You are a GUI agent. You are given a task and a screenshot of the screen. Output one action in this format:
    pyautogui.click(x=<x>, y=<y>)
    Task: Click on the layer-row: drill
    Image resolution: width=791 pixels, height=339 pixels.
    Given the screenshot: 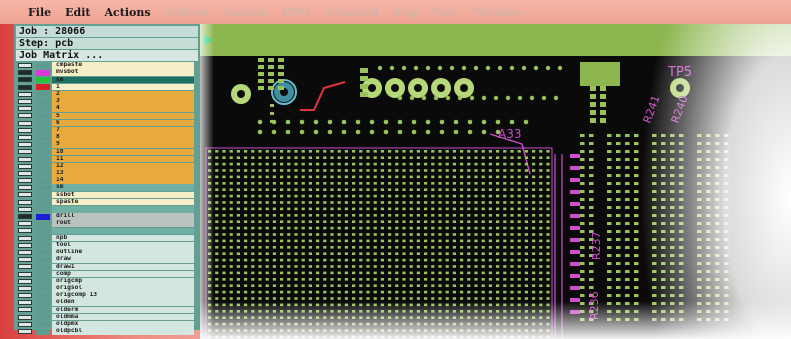 What is the action you would take?
    pyautogui.click(x=106, y=216)
    